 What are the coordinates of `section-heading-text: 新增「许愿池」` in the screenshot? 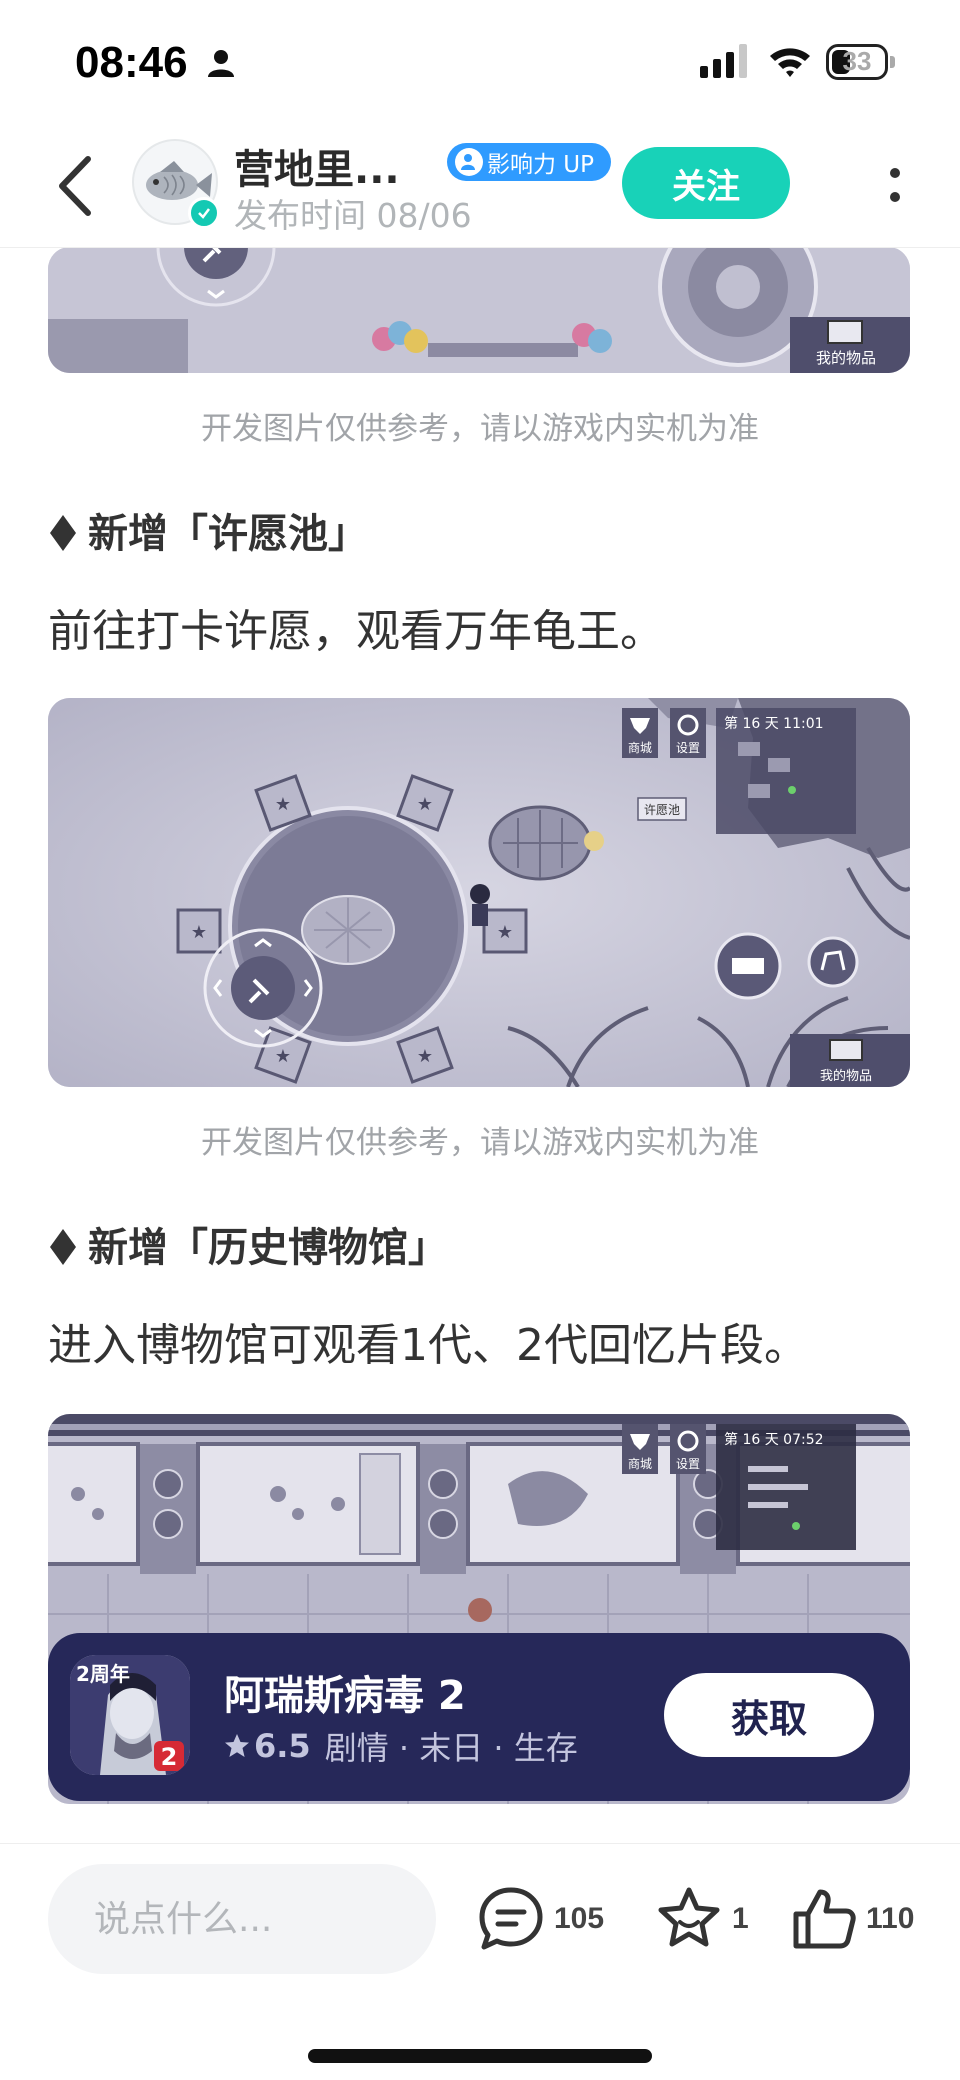 It's located at (228, 534).